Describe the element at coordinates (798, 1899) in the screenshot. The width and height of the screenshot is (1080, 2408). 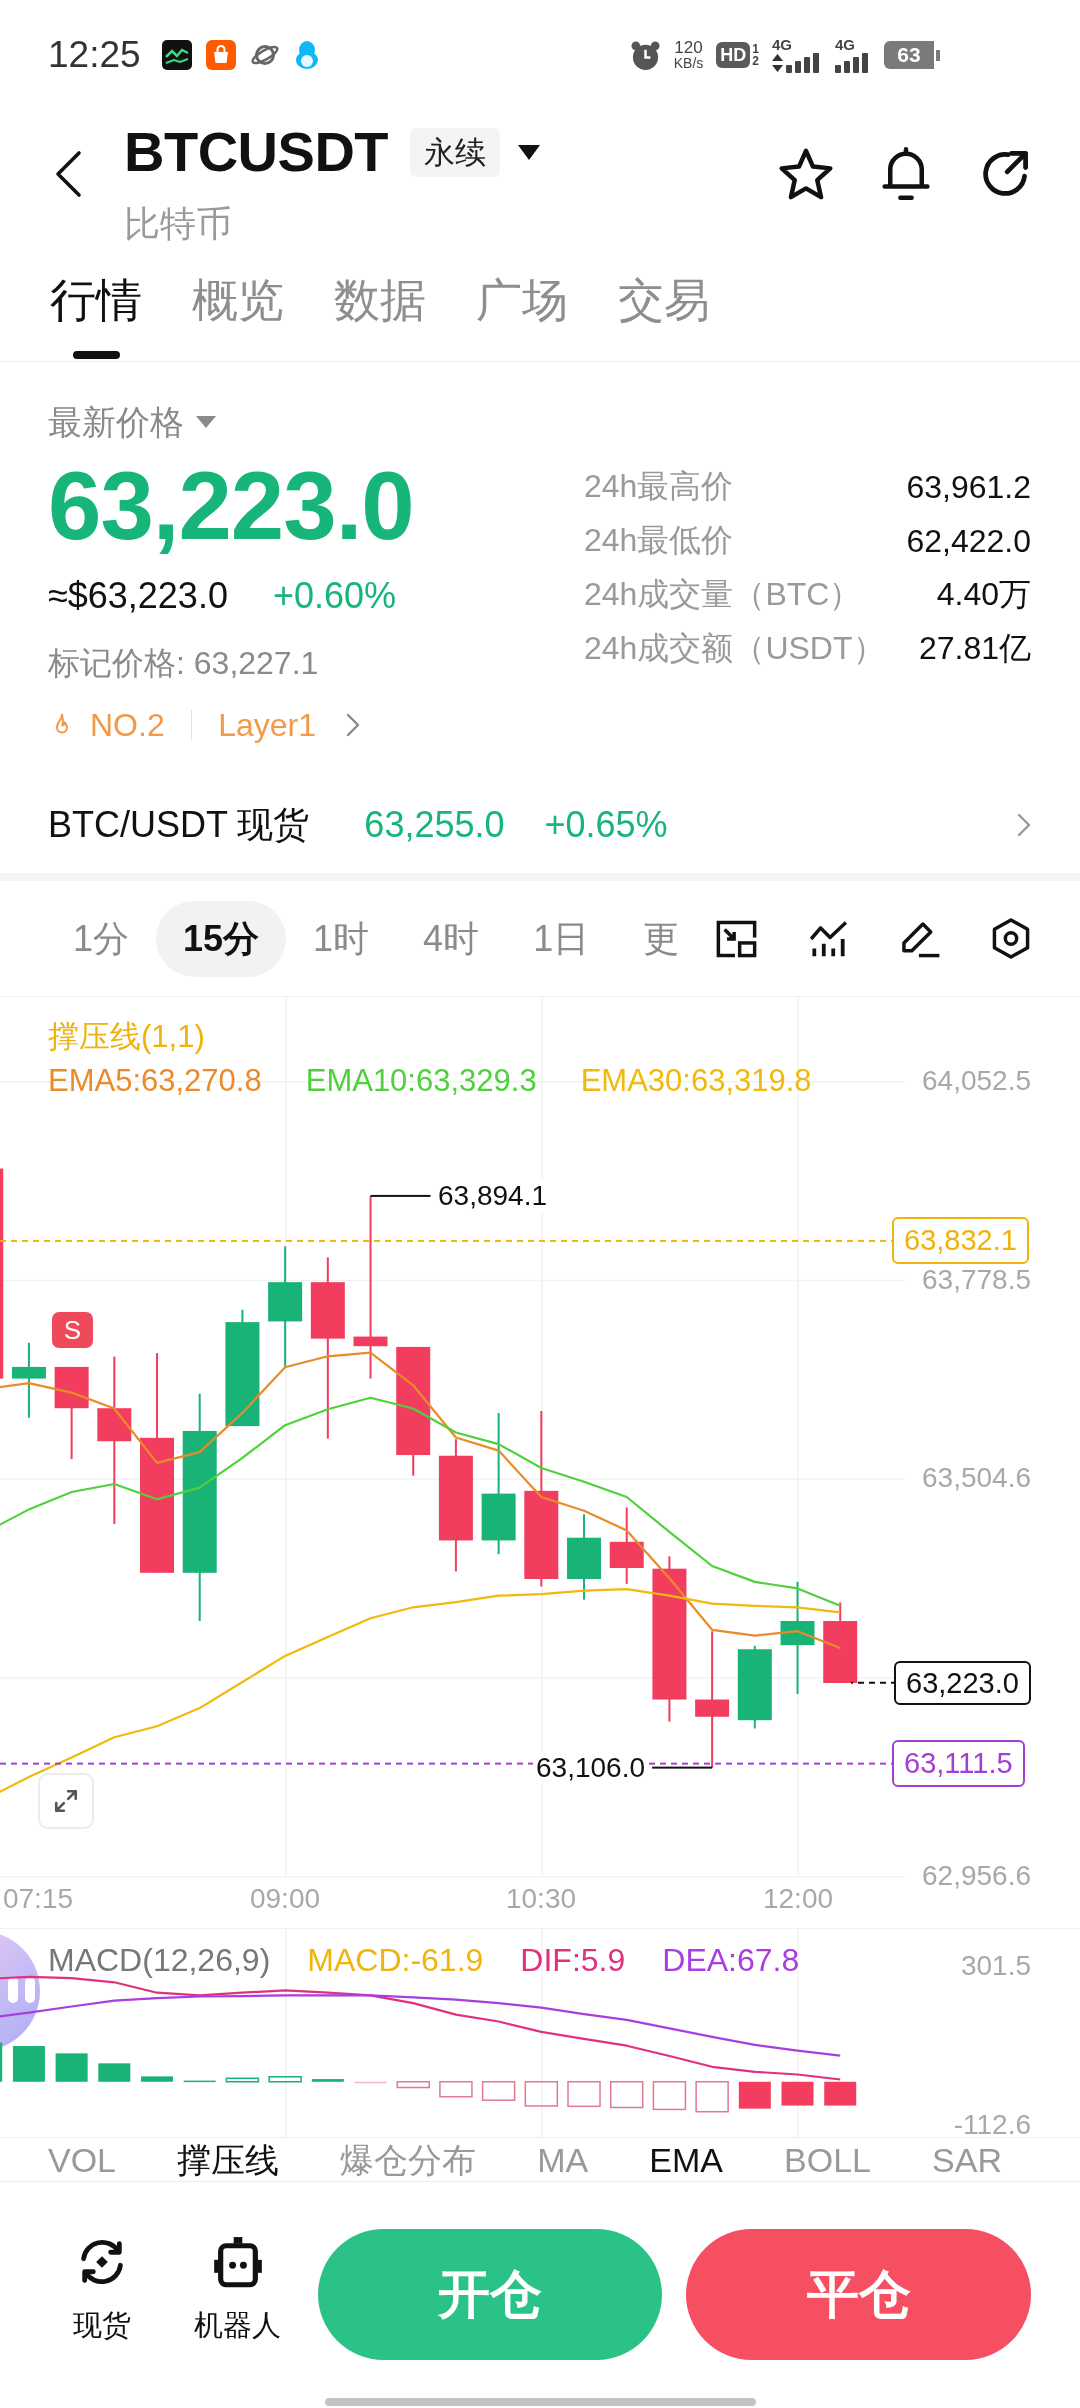
I see `time-axis-label: 12:00` at that location.